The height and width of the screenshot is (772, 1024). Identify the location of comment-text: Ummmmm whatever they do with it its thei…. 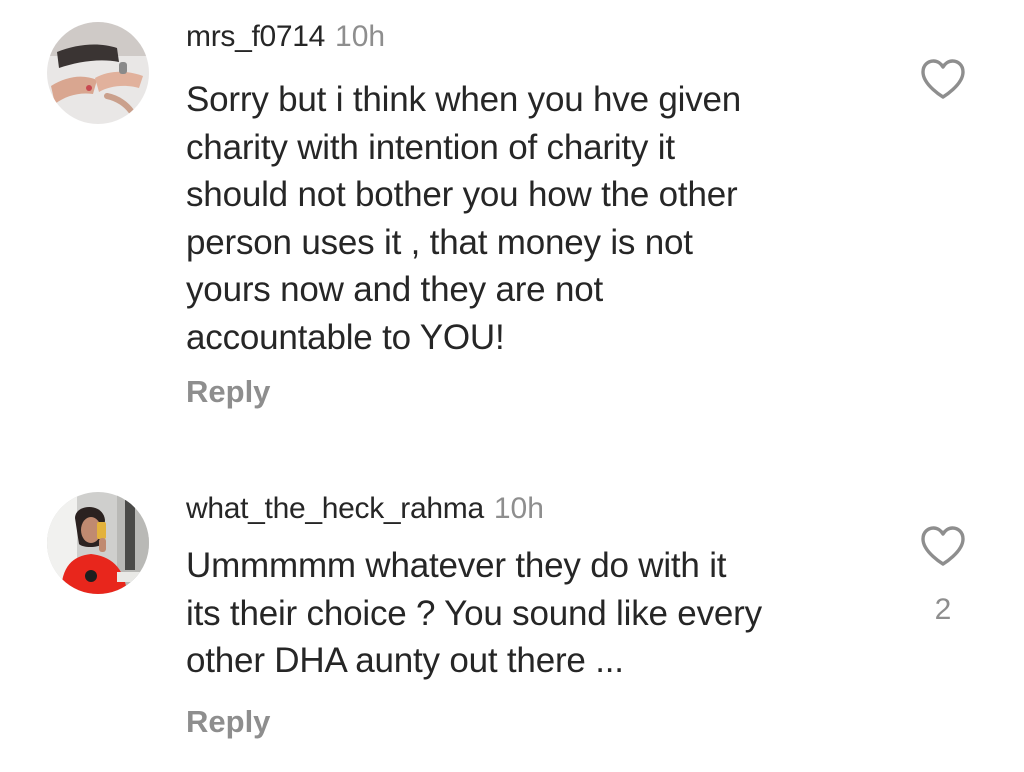
(474, 613).